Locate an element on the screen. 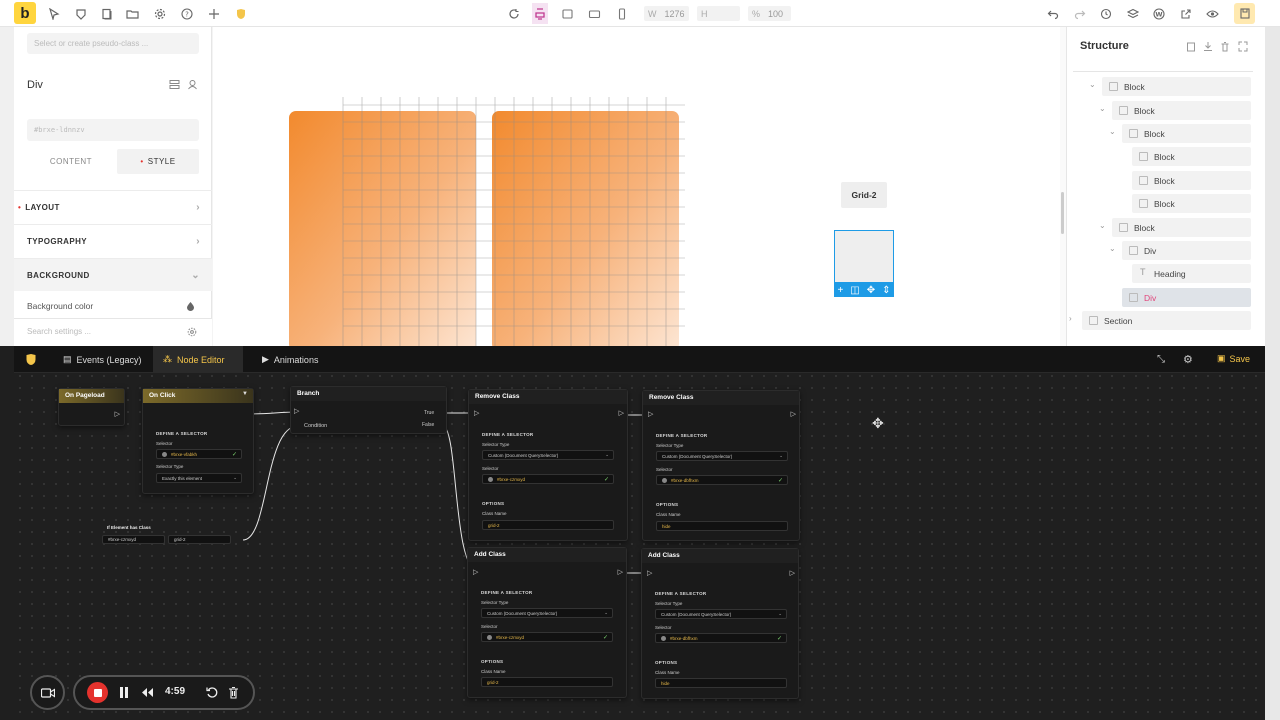  resize-icon: ⇕ is located at coordinates (886, 290).